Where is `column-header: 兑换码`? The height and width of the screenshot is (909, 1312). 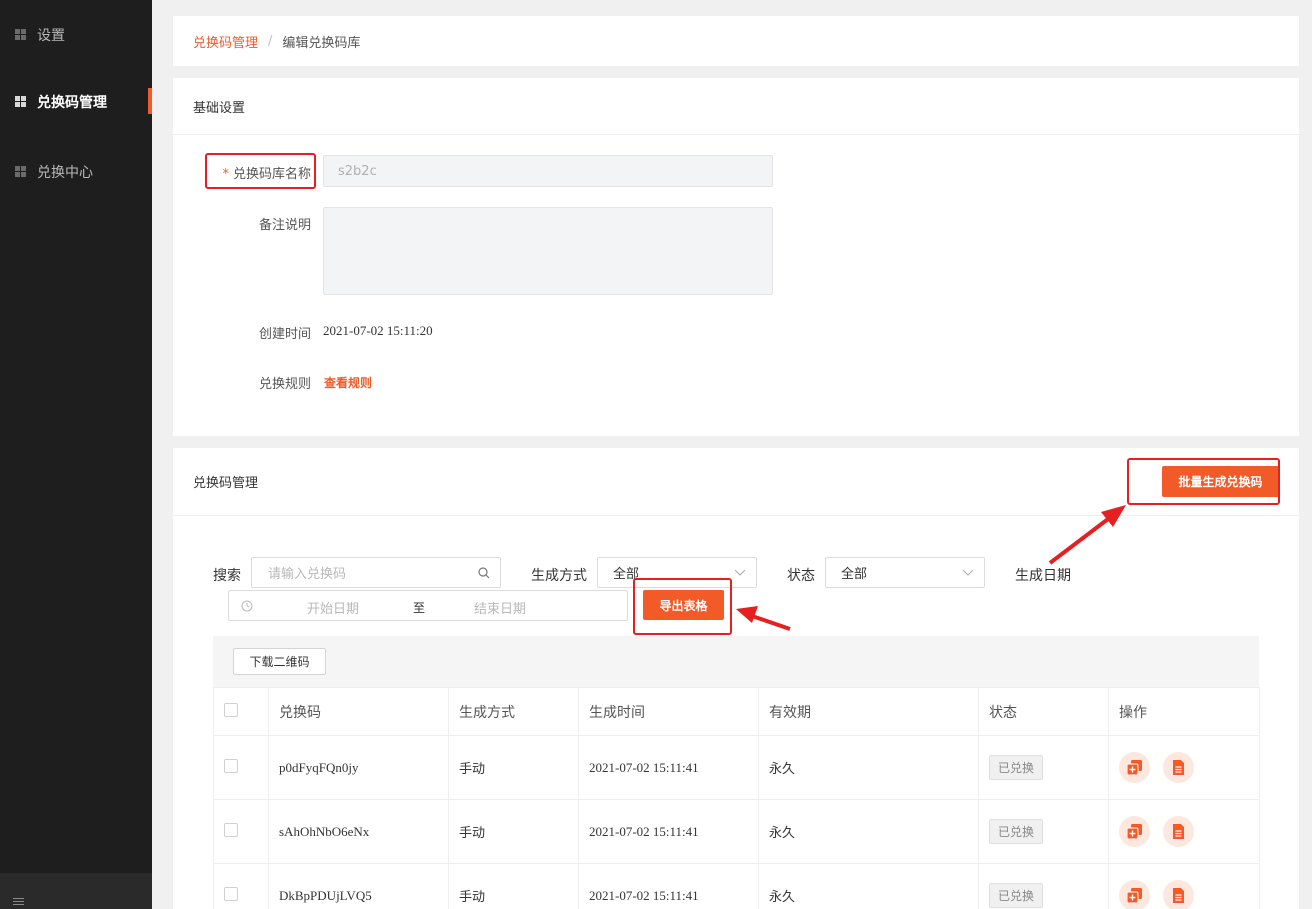 column-header: 兑换码 is located at coordinates (358, 711).